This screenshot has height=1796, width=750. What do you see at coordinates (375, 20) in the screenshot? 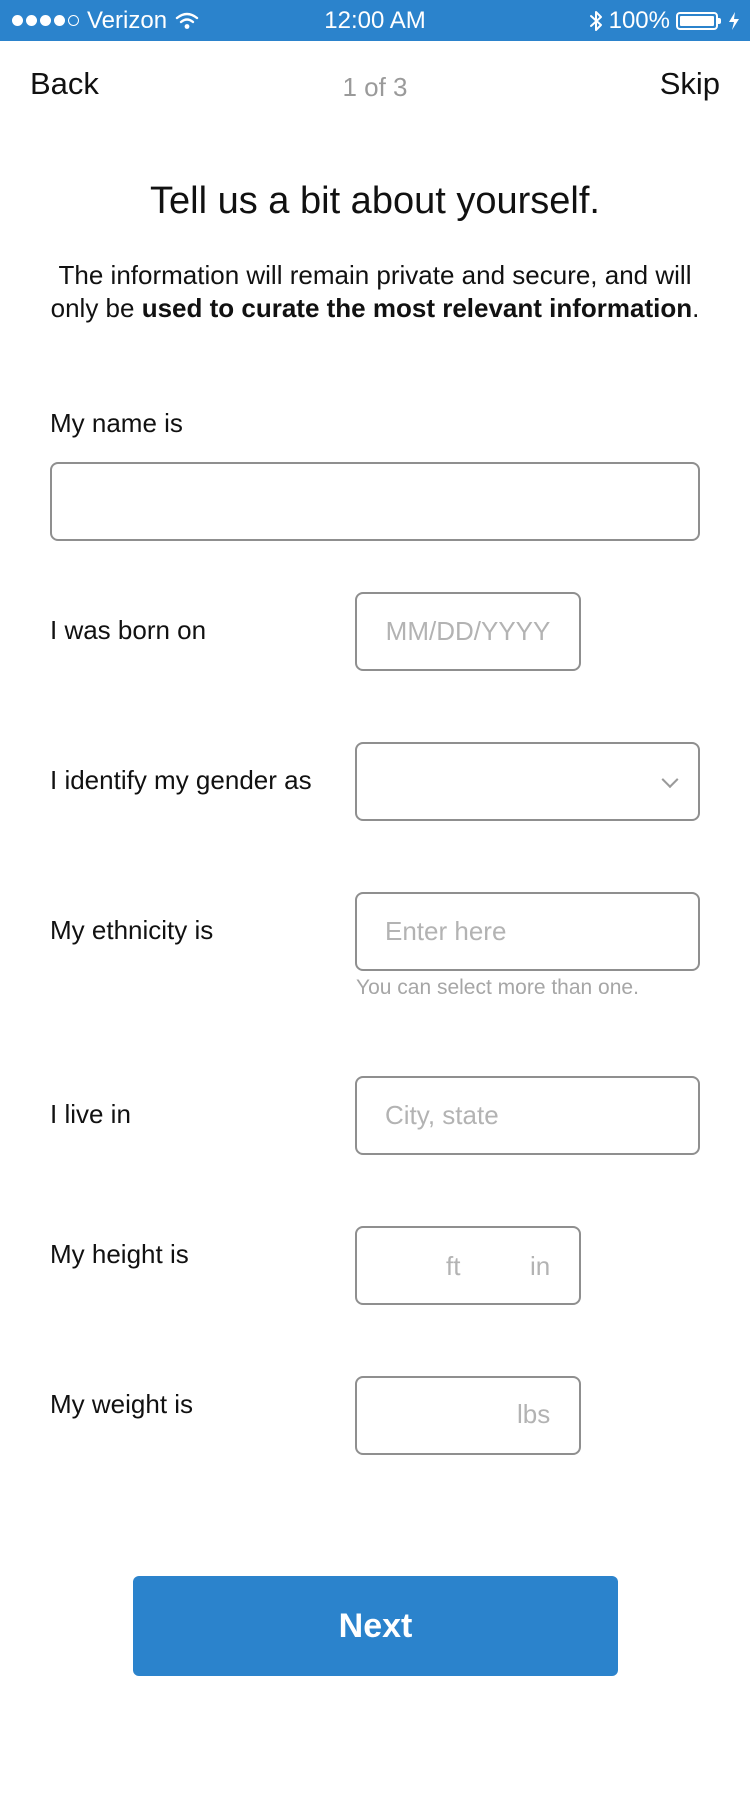
I see `status-bar: Verizon 12:00 AM 100%` at bounding box center [375, 20].